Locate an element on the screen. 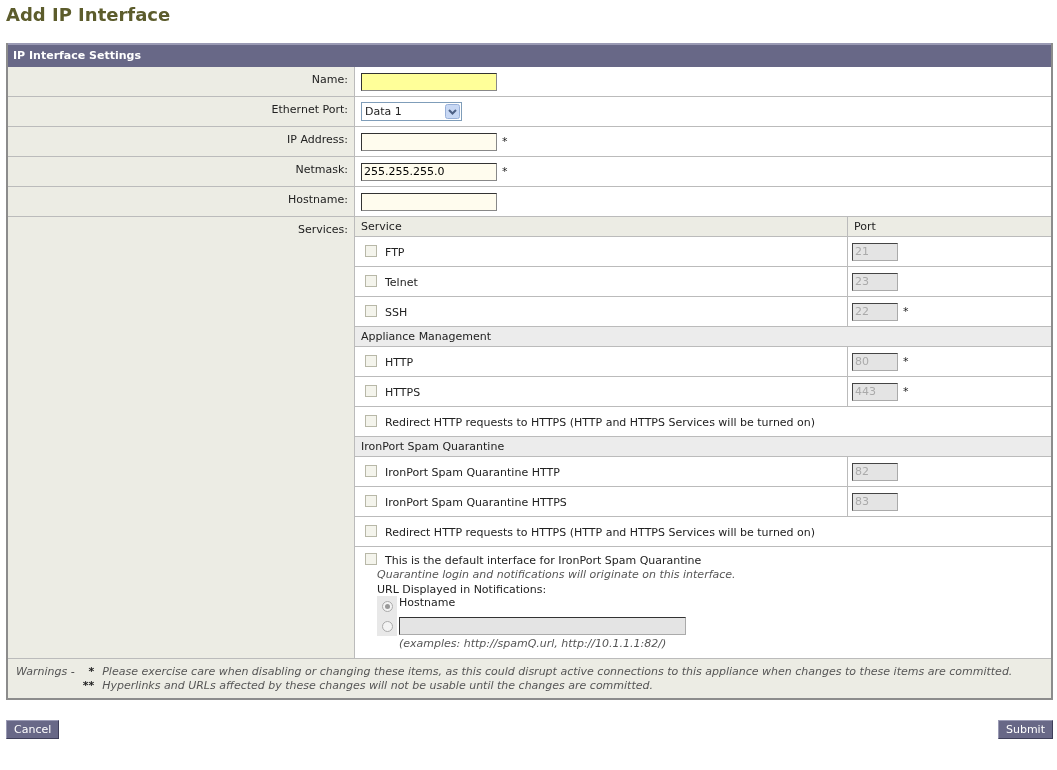 The width and height of the screenshot is (1057, 770). checkbox-label: HTTPS is located at coordinates (403, 392).